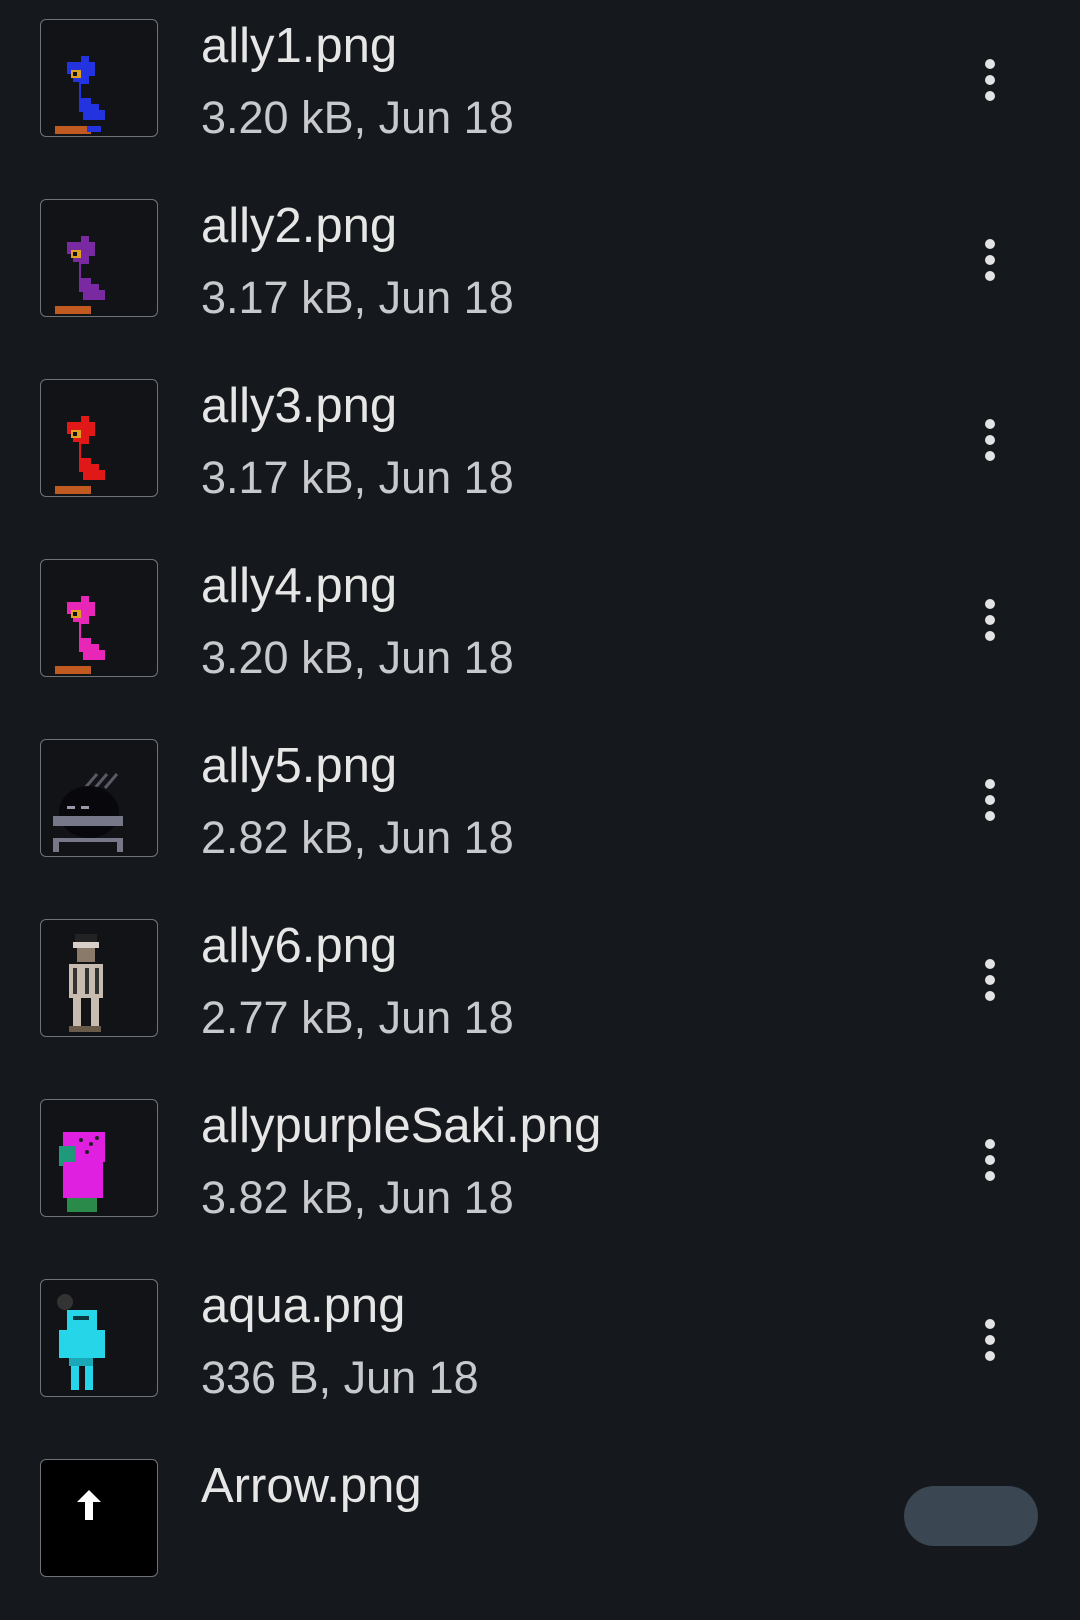 Image resolution: width=1080 pixels, height=1620 pixels. What do you see at coordinates (80, 95) in the screenshot?
I see `blue-character-thumbnail` at bounding box center [80, 95].